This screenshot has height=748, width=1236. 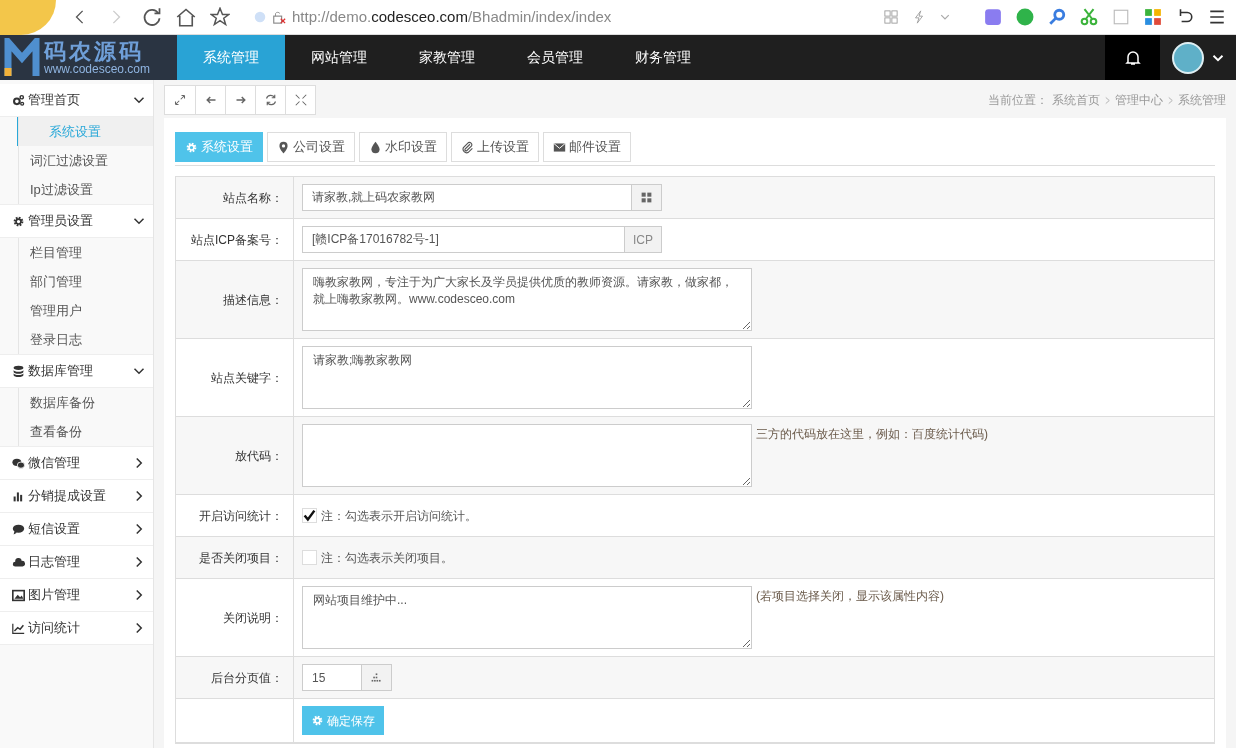 What do you see at coordinates (253, 198) in the screenshot?
I see `field-label: 站点名称：` at bounding box center [253, 198].